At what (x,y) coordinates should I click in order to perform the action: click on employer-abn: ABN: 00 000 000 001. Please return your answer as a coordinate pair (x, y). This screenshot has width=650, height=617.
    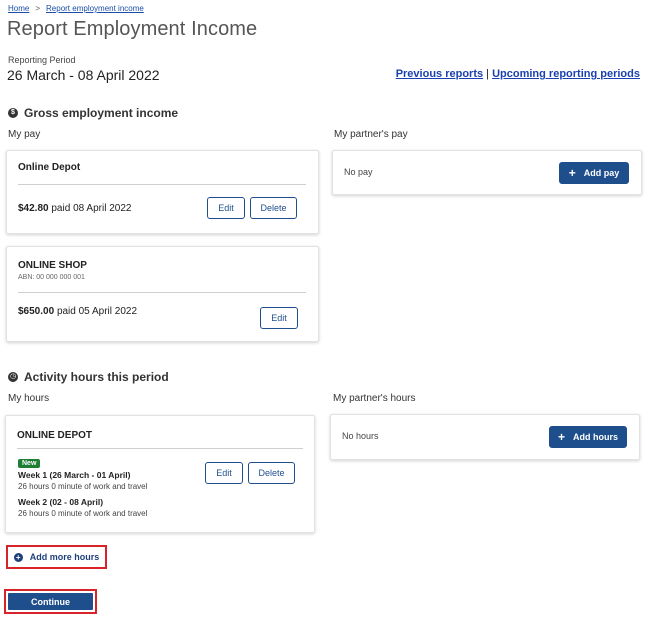
    Looking at the image, I should click on (51, 277).